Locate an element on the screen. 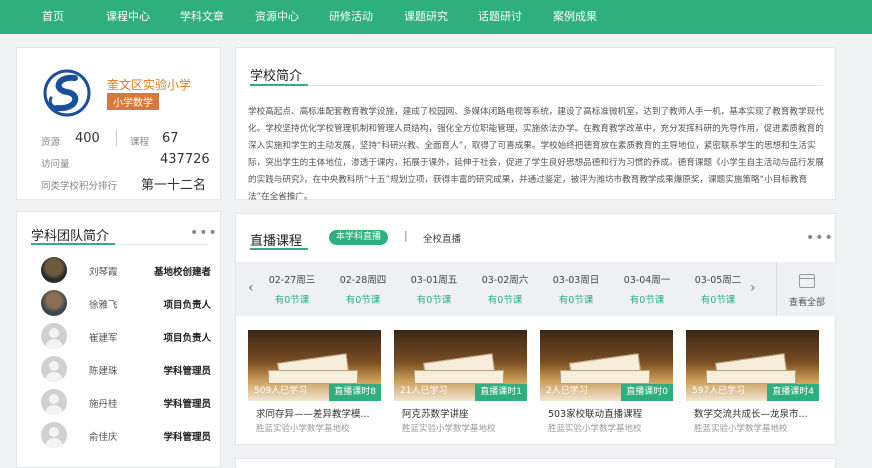 This screenshot has width=872, height=468. course-card: 2人已学习 直播课时0 503家校联动直播课程 胜蓝实验小学数学基地校 is located at coordinates (606, 384).